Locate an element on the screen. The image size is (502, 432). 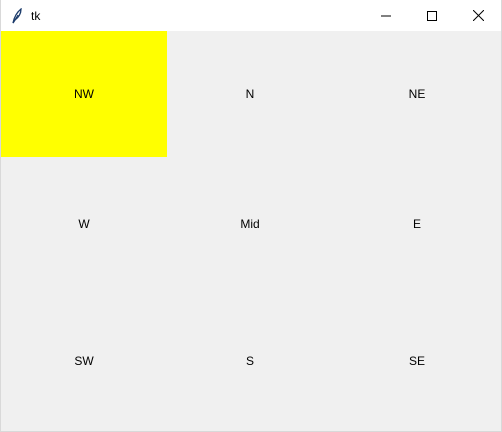
cell-sw: SW is located at coordinates (84, 360).